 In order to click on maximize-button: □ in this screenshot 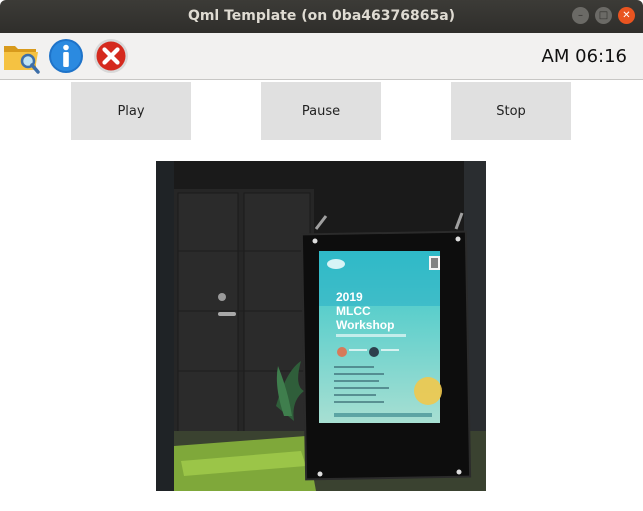, I will do `click(603, 15)`.